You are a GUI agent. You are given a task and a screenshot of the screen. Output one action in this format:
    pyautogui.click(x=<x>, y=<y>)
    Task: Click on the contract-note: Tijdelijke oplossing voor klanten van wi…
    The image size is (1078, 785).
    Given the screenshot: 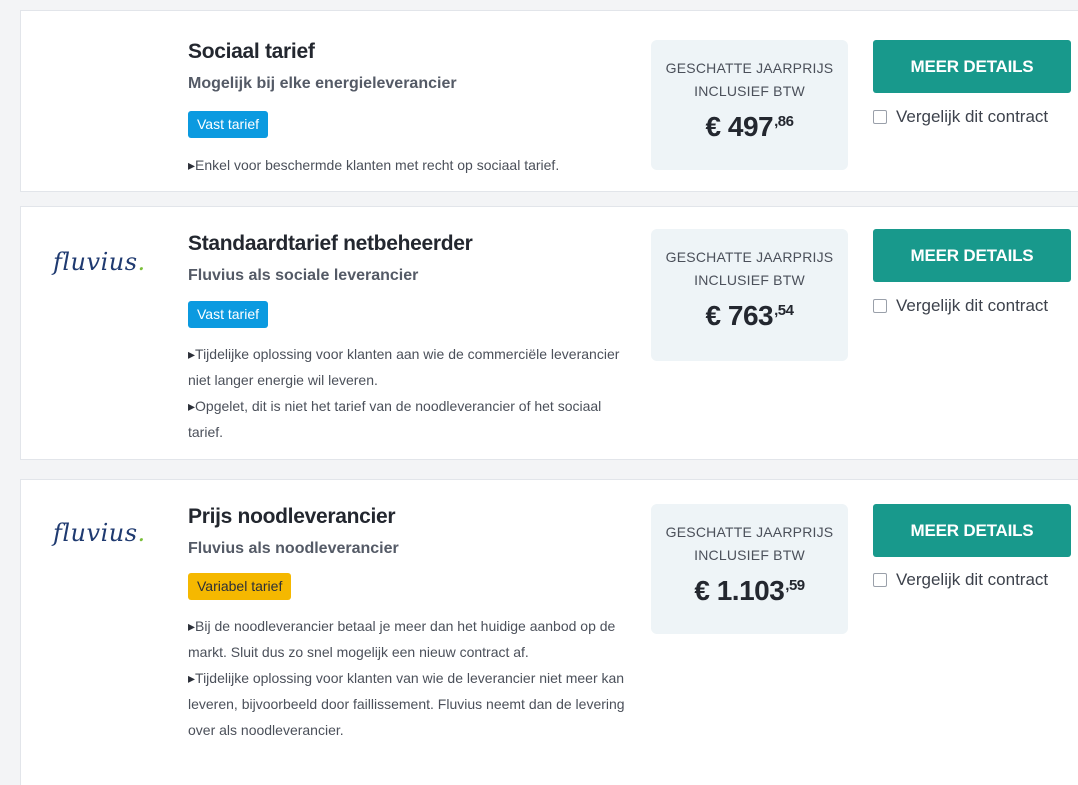 What is the action you would take?
    pyautogui.click(x=408, y=704)
    